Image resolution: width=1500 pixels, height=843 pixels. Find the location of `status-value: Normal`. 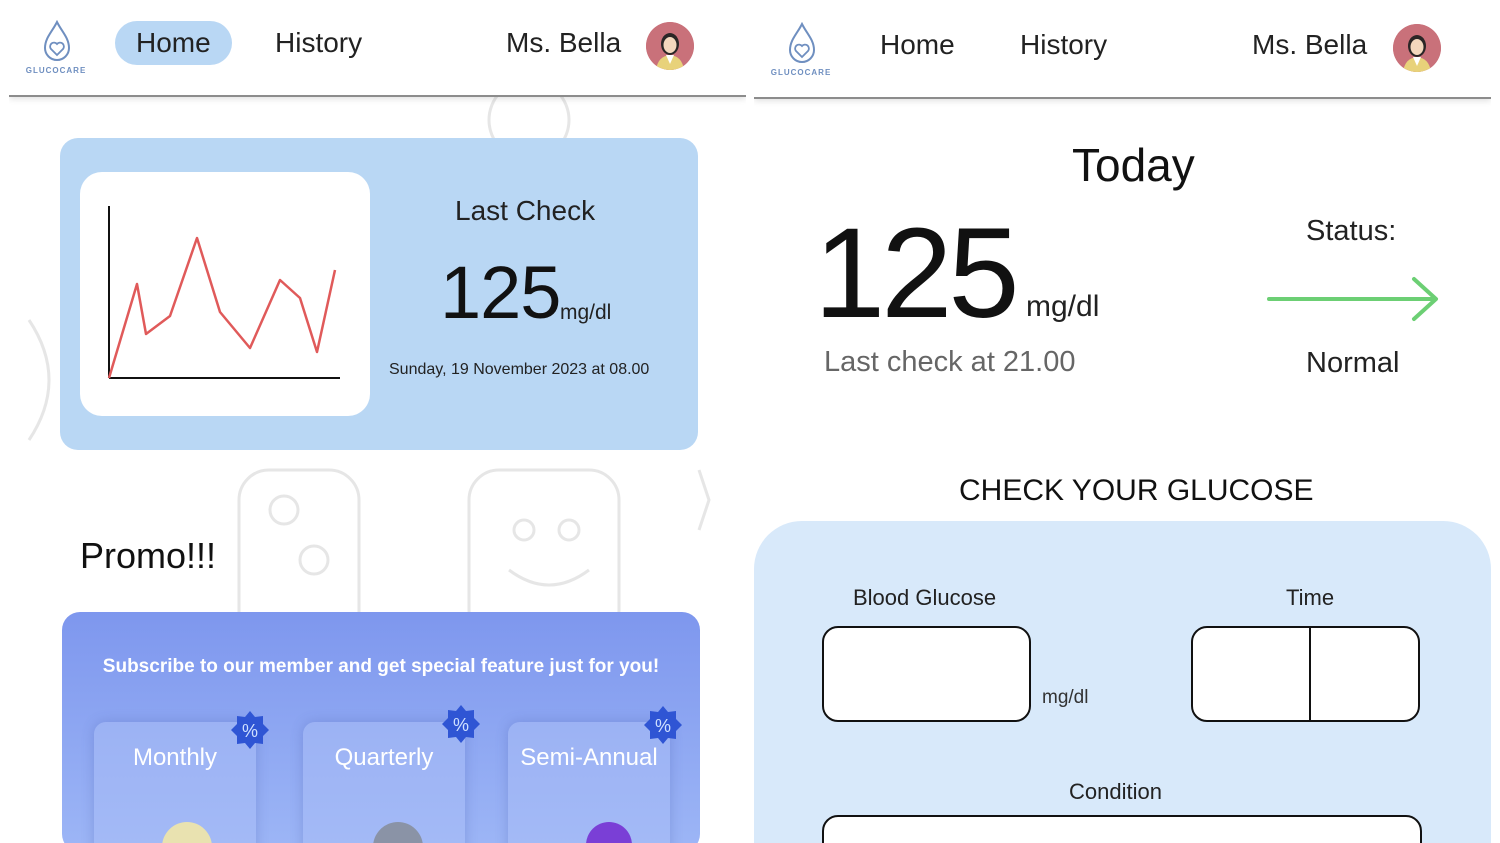

status-value: Normal is located at coordinates (1353, 363).